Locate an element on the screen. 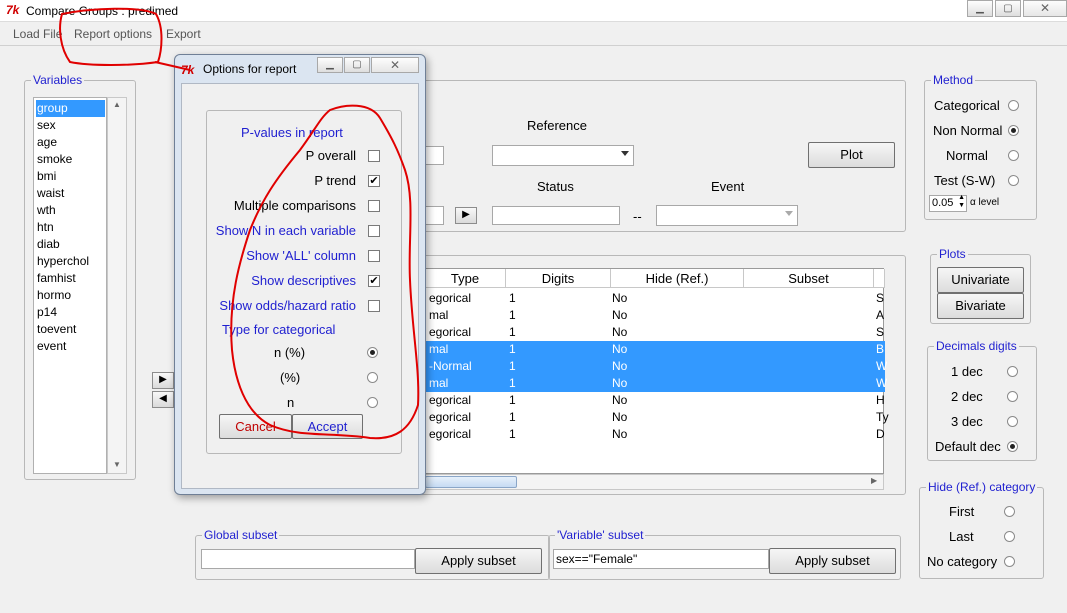 The height and width of the screenshot is (613, 1067). dialog-options-circle-annotation is located at coordinates (325, 272).